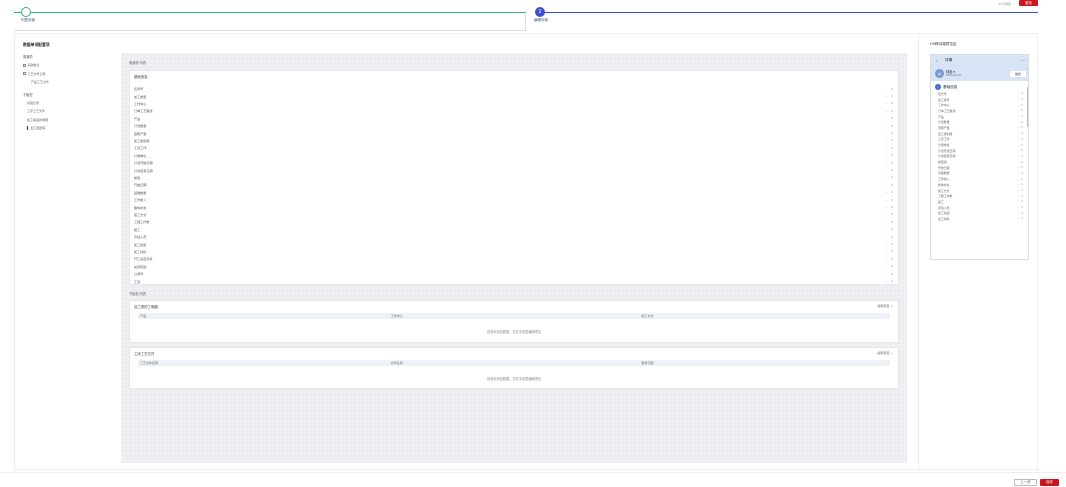 The width and height of the screenshot is (1066, 487). Describe the element at coordinates (28, 20) in the screenshot. I see `step-1-label: 列表页面` at that location.